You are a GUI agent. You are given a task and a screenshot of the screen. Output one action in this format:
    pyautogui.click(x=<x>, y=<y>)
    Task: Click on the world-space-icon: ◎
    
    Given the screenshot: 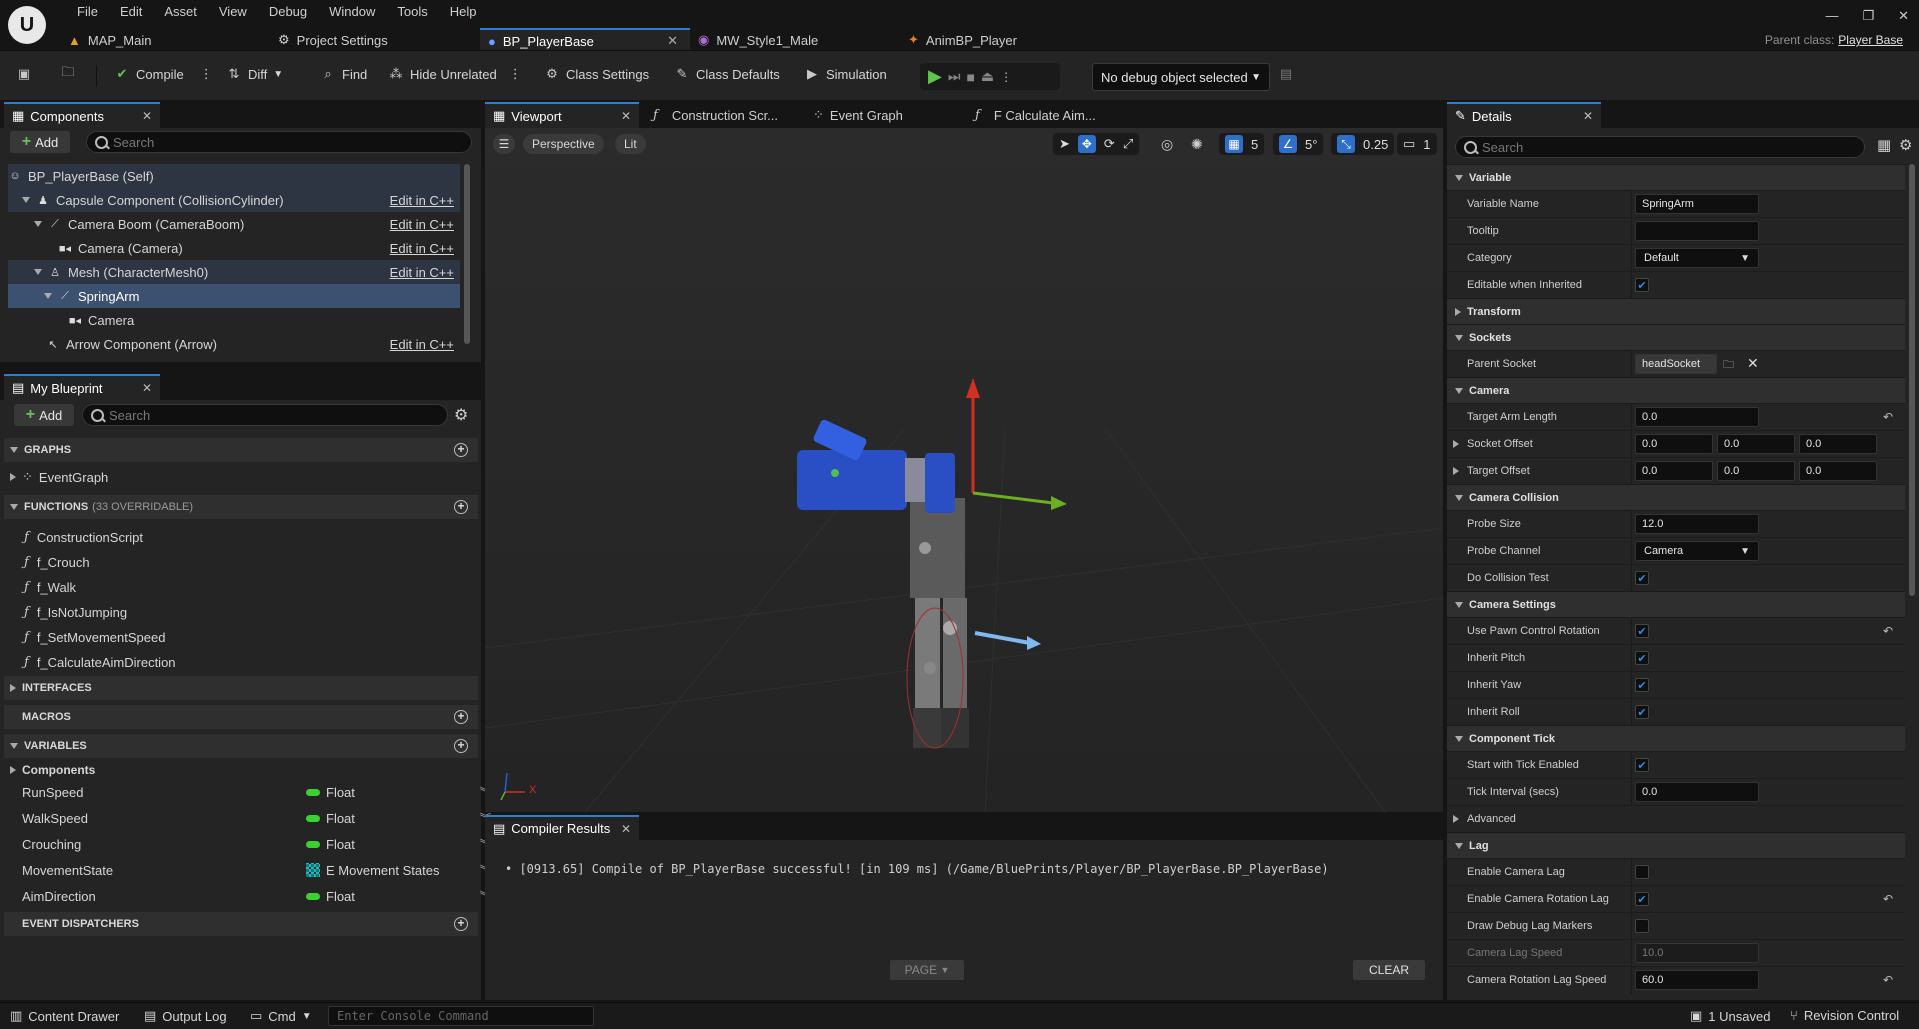 What is the action you would take?
    pyautogui.click(x=1167, y=144)
    